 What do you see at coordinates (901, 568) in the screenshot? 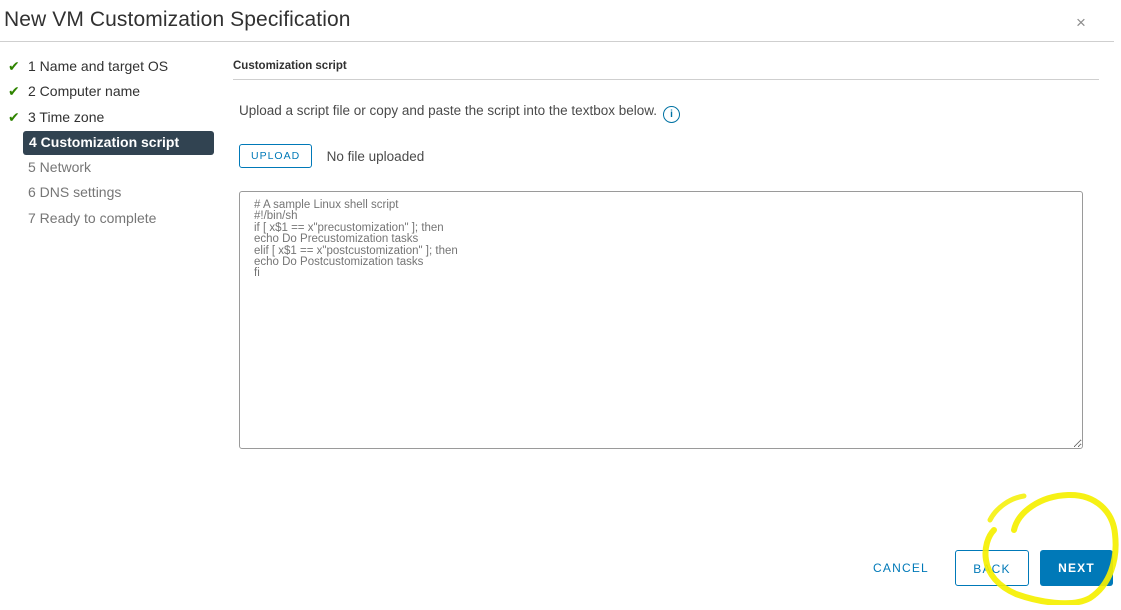
I see `cancel-button: CANCEL` at bounding box center [901, 568].